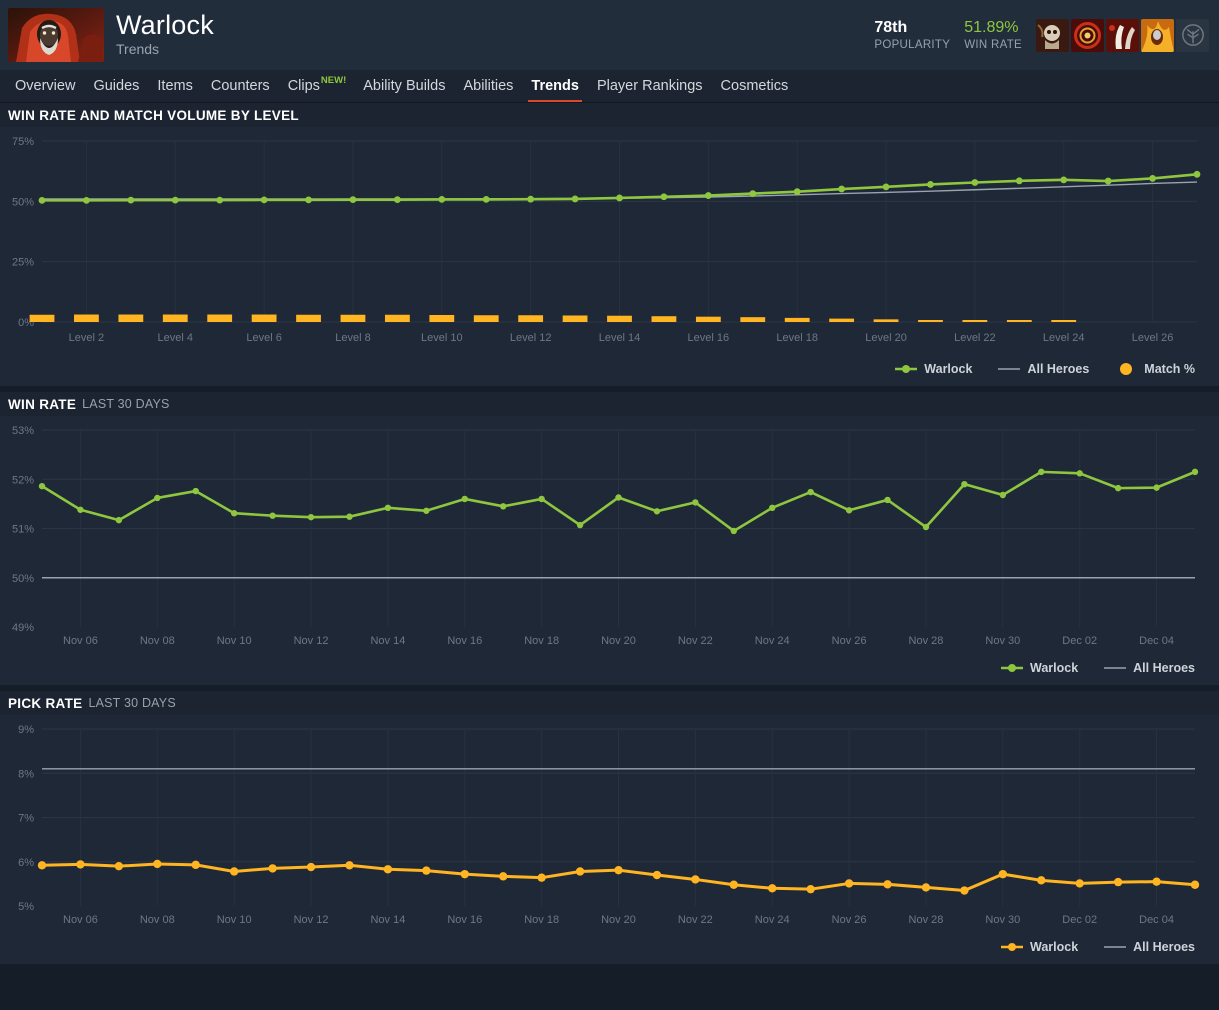  What do you see at coordinates (56, 35) in the screenshot?
I see `hero-portrait-avatar` at bounding box center [56, 35].